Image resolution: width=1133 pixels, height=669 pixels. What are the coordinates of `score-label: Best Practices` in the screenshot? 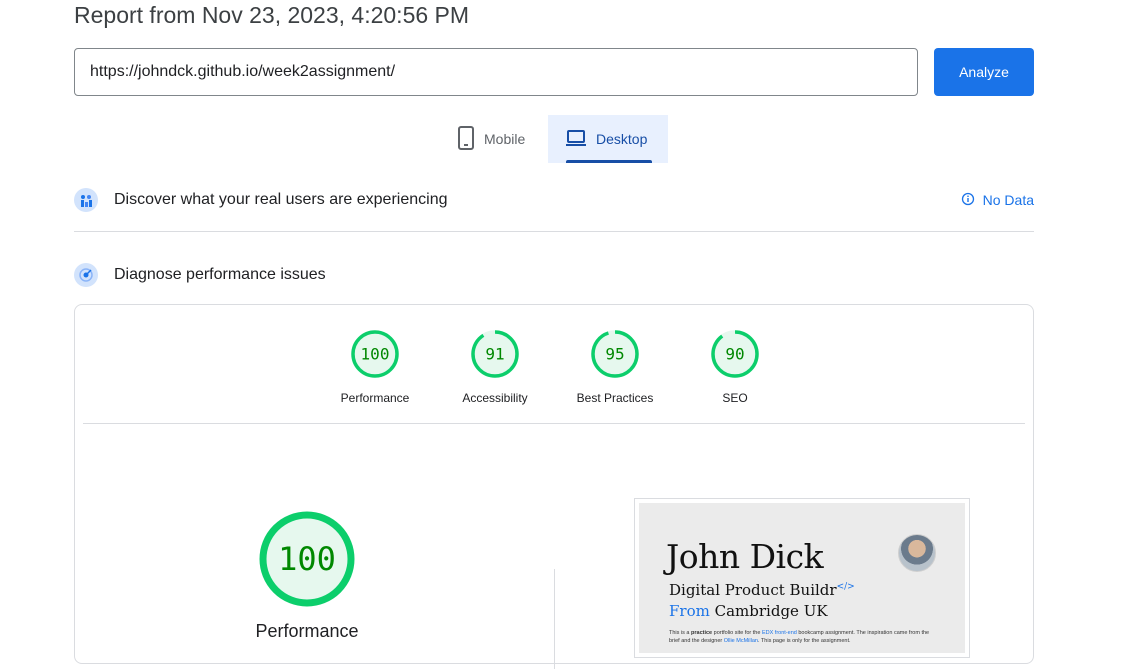 It's located at (615, 398).